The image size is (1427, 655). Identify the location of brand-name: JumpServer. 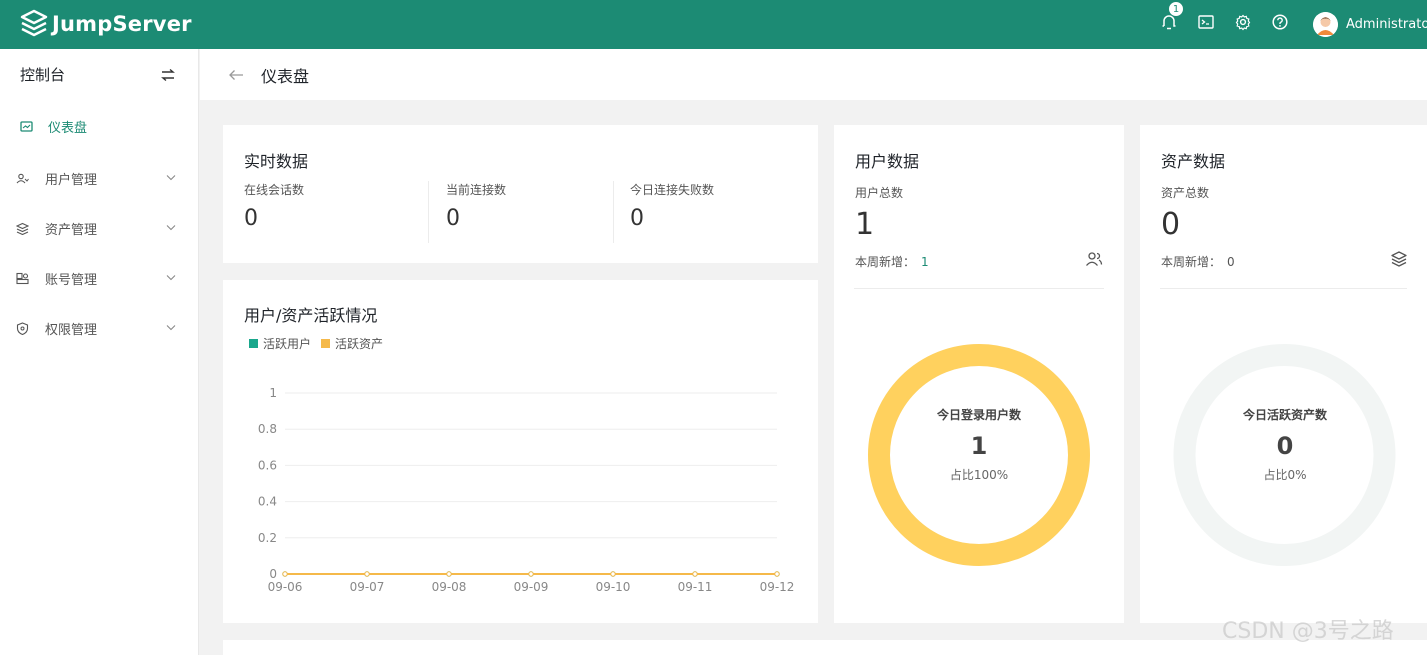
(122, 24).